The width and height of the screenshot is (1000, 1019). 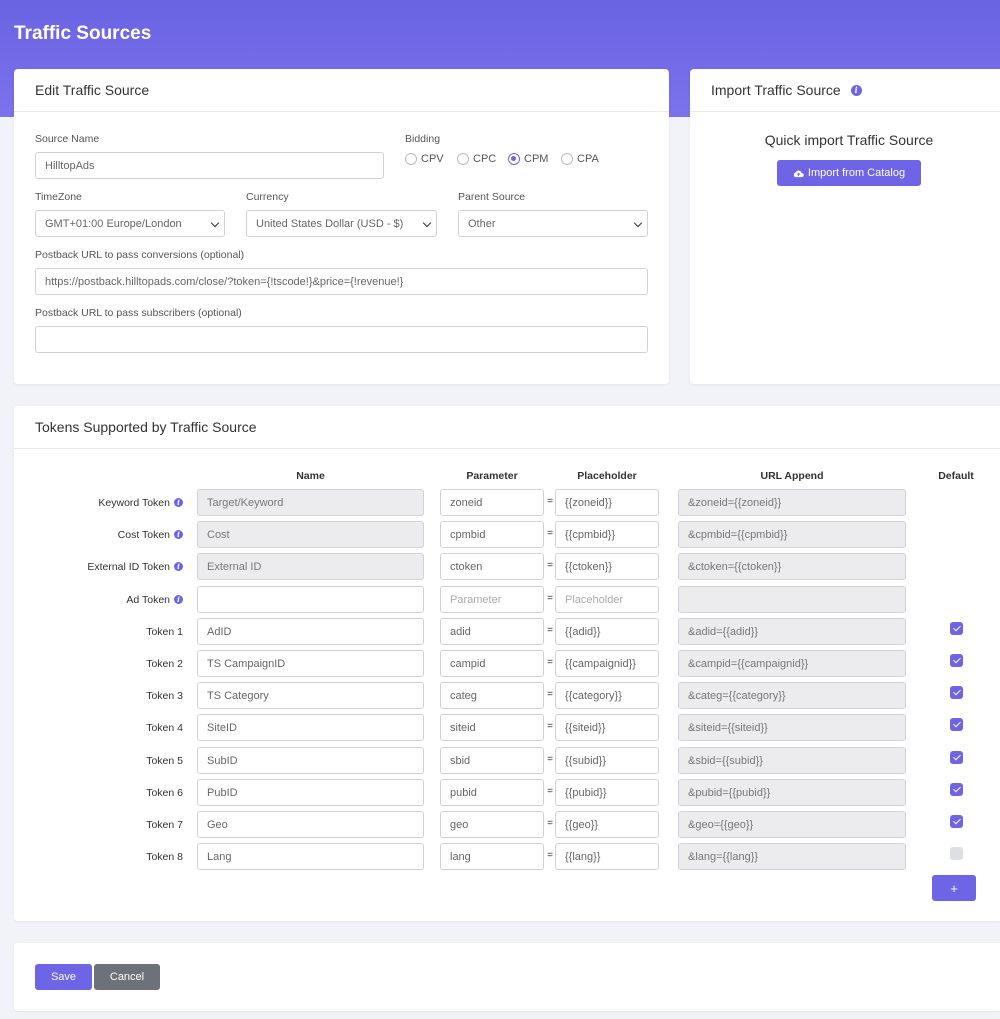 I want to click on column-header-default: Default, so click(x=956, y=476).